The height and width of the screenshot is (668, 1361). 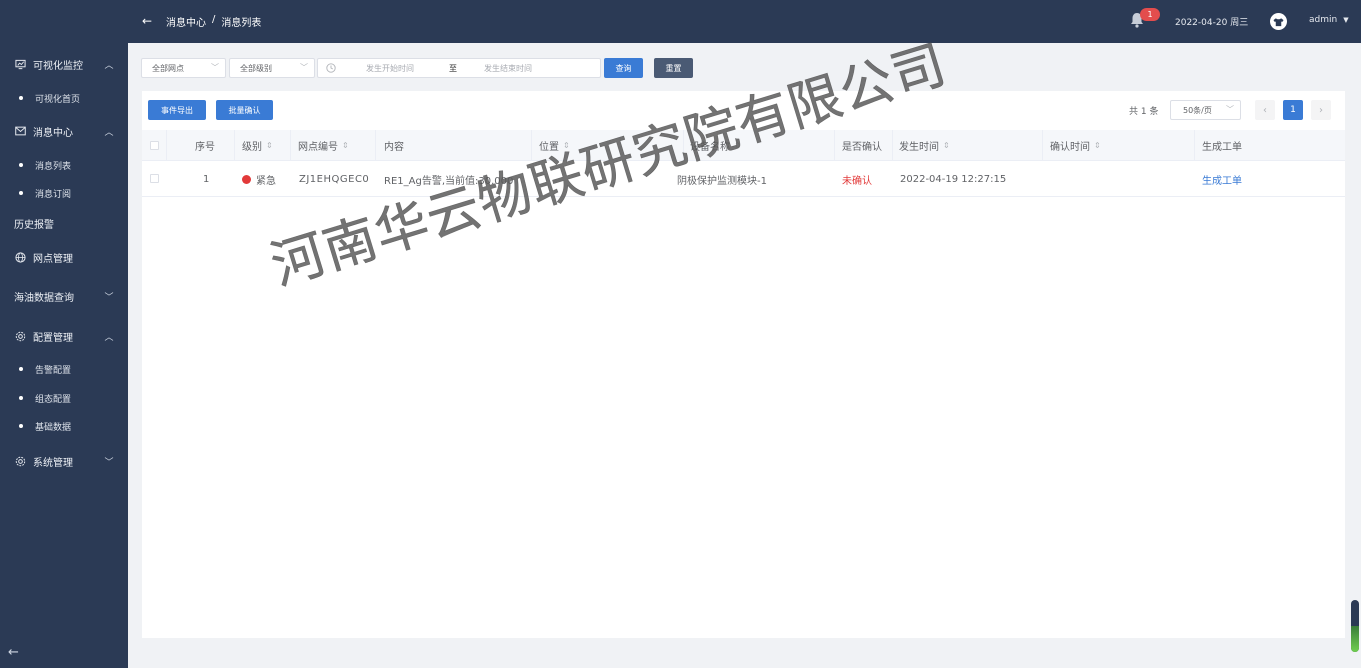 I want to click on end-time-input: 发生结束时间, so click(x=508, y=68).